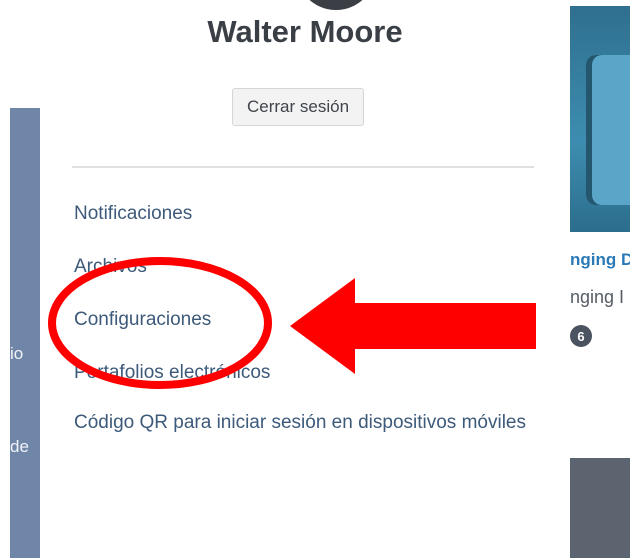 This screenshot has height=558, width=630. I want to click on user-name: Walter Moore, so click(305, 31).